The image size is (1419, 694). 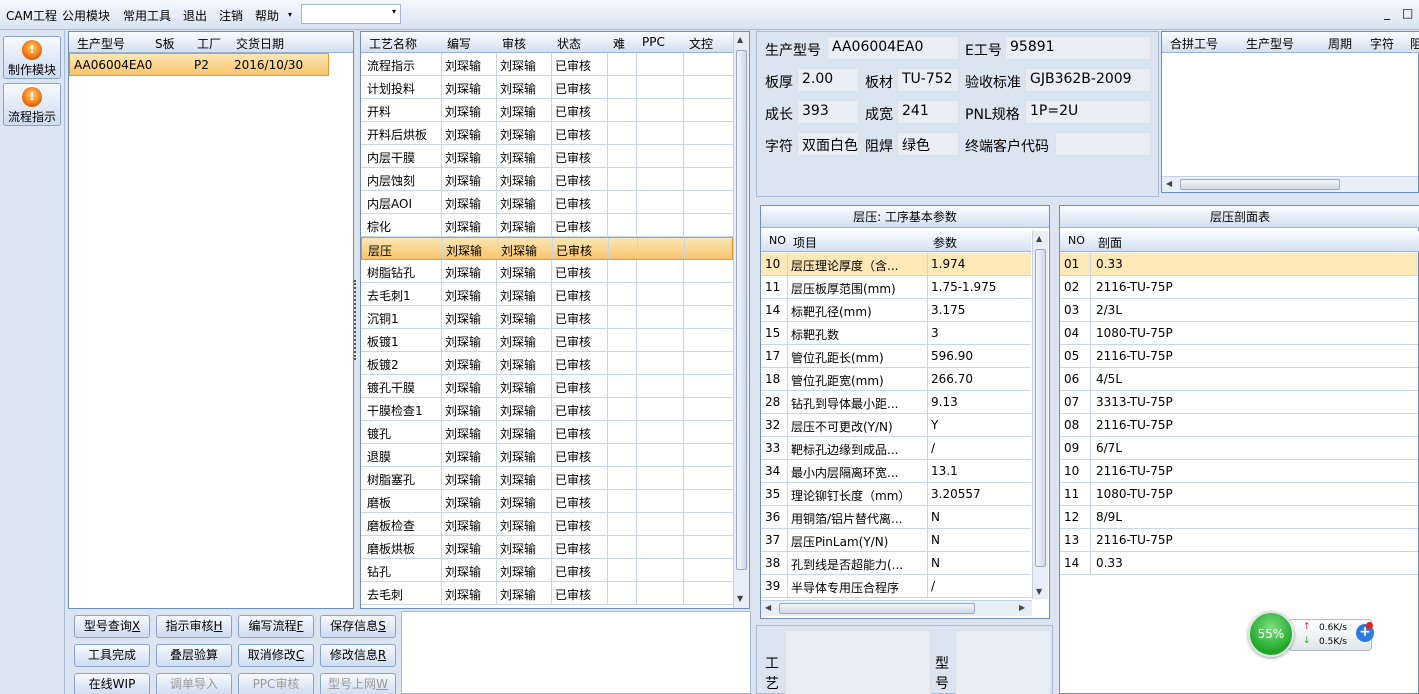 I want to click on col-reviewer: 审核, so click(x=514, y=43).